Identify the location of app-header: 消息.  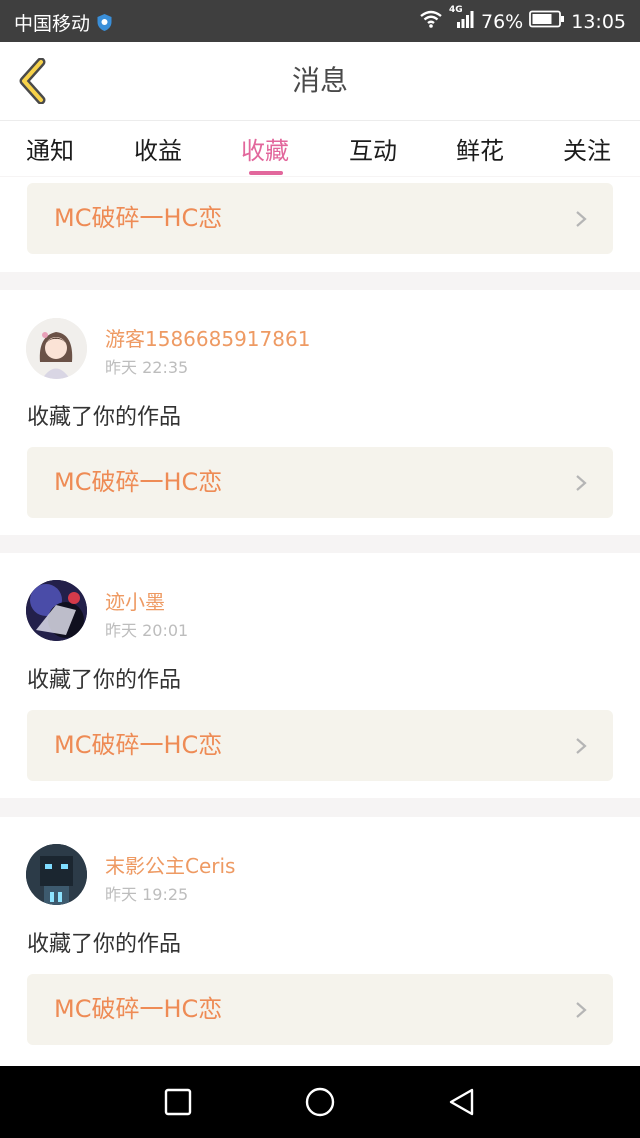
(320, 81).